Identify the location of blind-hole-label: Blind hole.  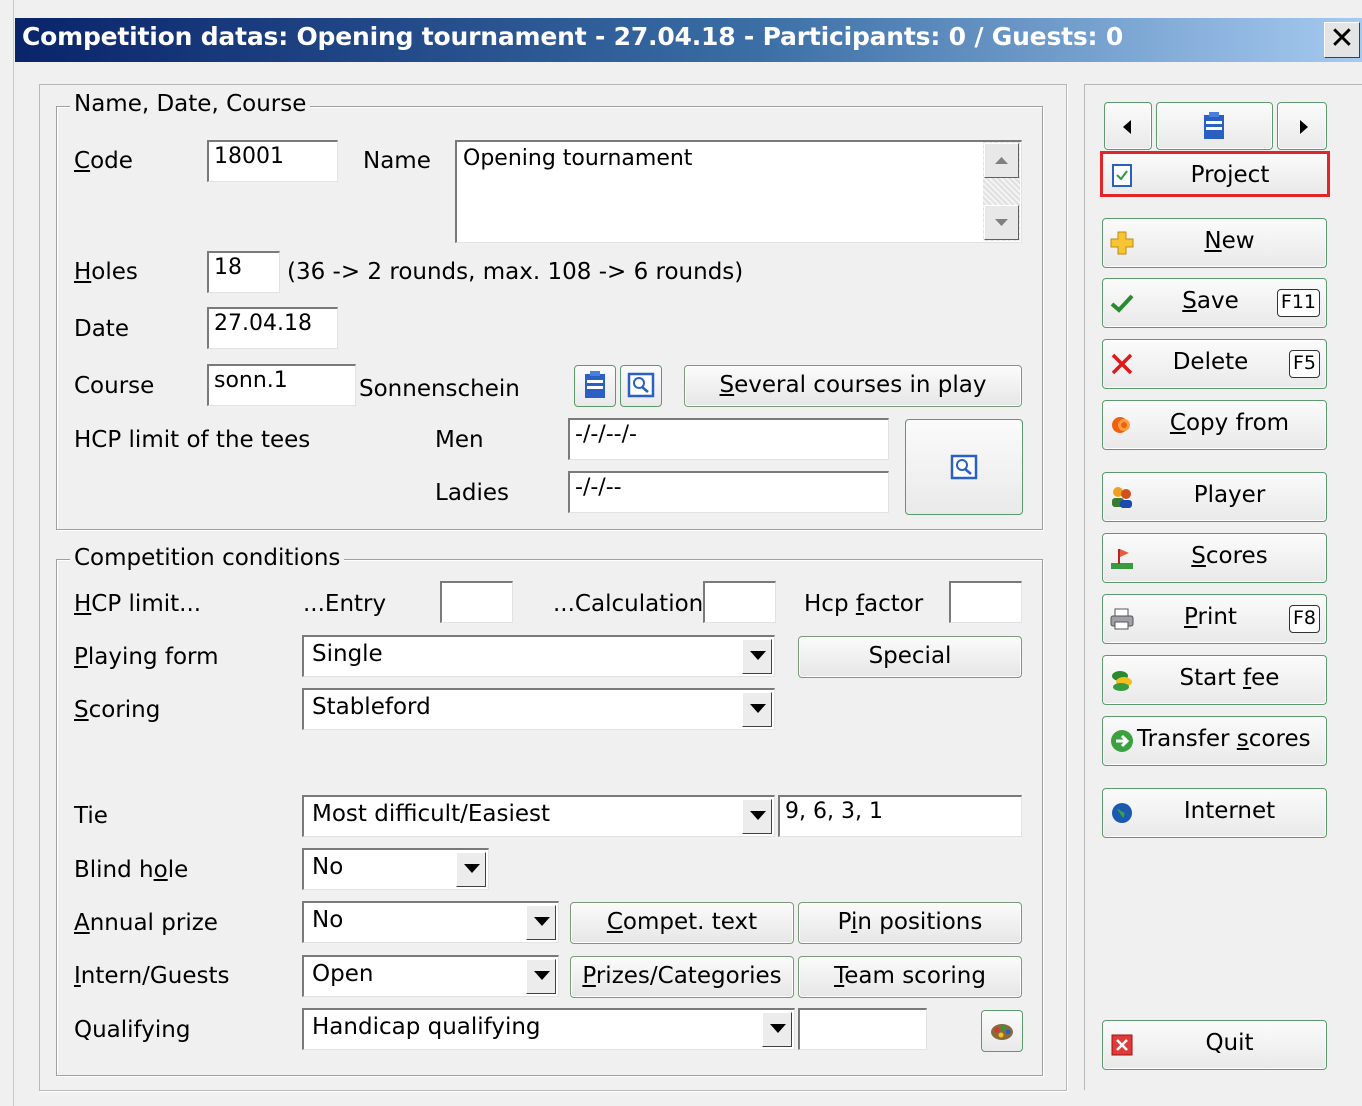
(131, 870).